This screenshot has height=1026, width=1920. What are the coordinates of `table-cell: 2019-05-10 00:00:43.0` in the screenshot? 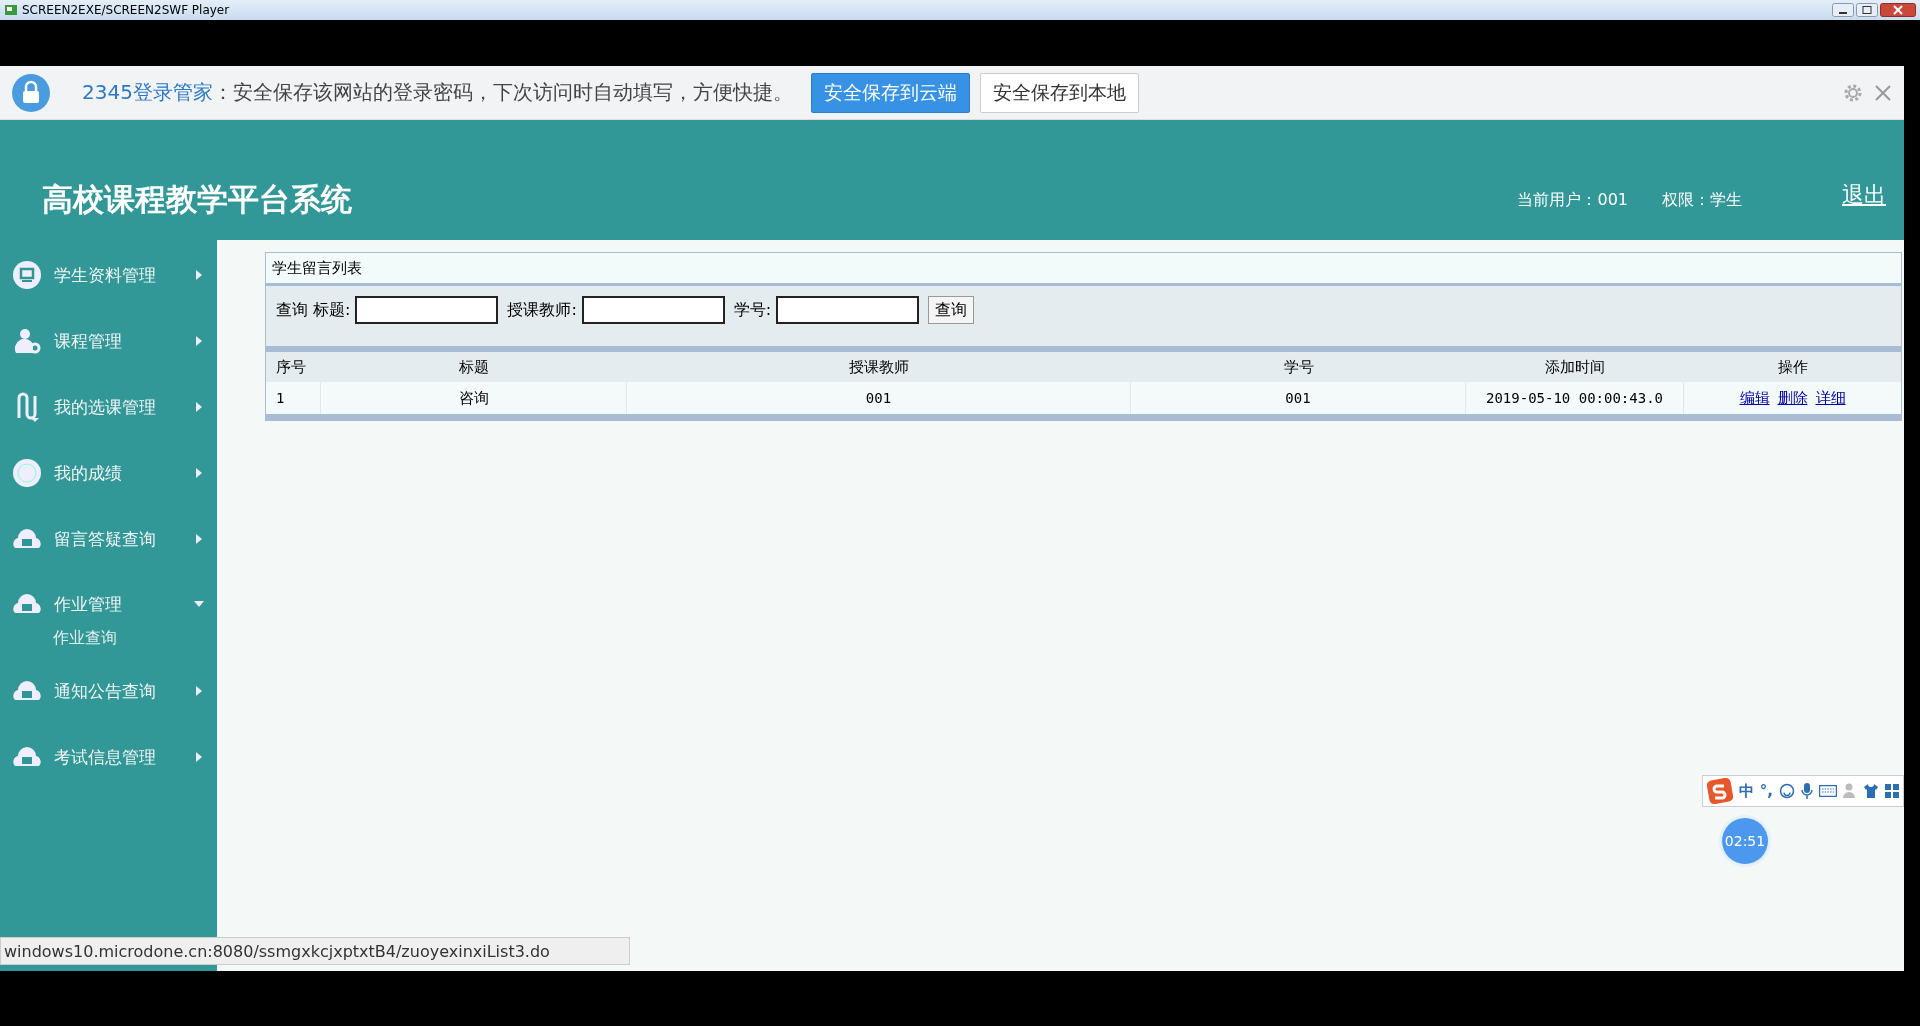 It's located at (1575, 398).